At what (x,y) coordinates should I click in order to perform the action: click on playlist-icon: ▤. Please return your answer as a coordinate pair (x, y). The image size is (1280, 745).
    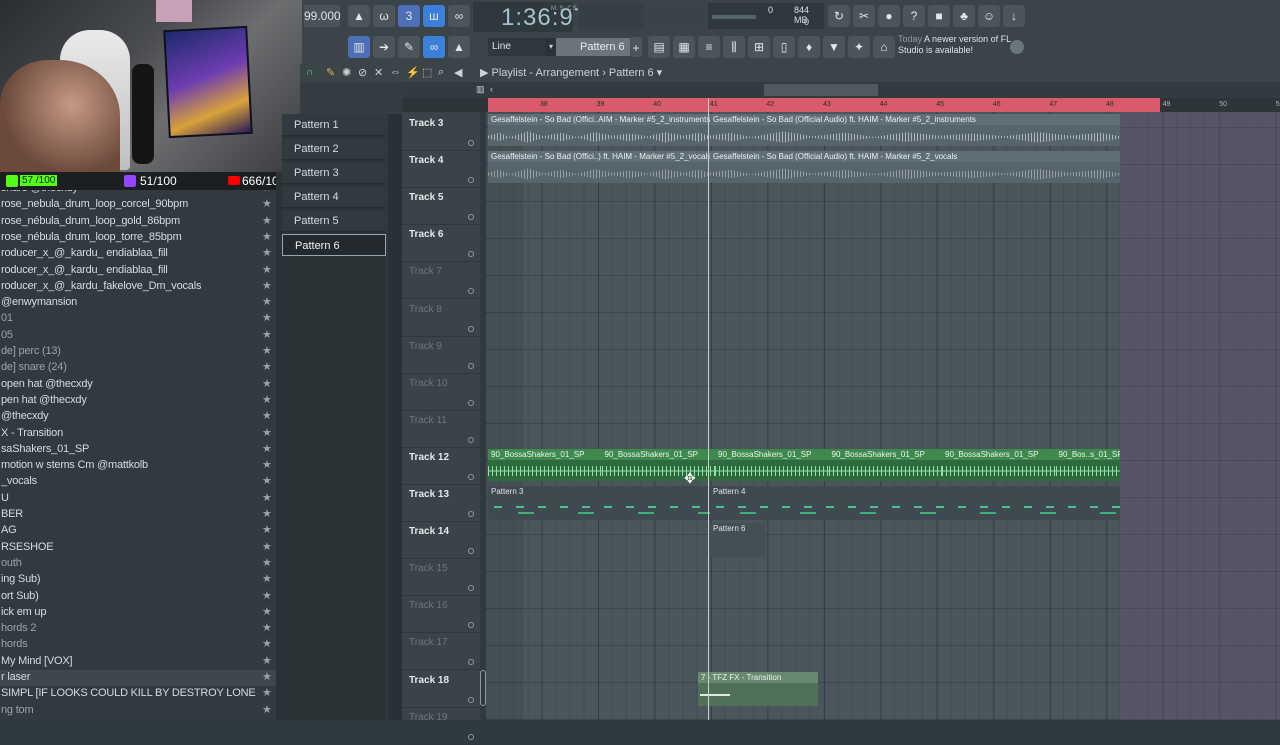
    Looking at the image, I should click on (659, 47).